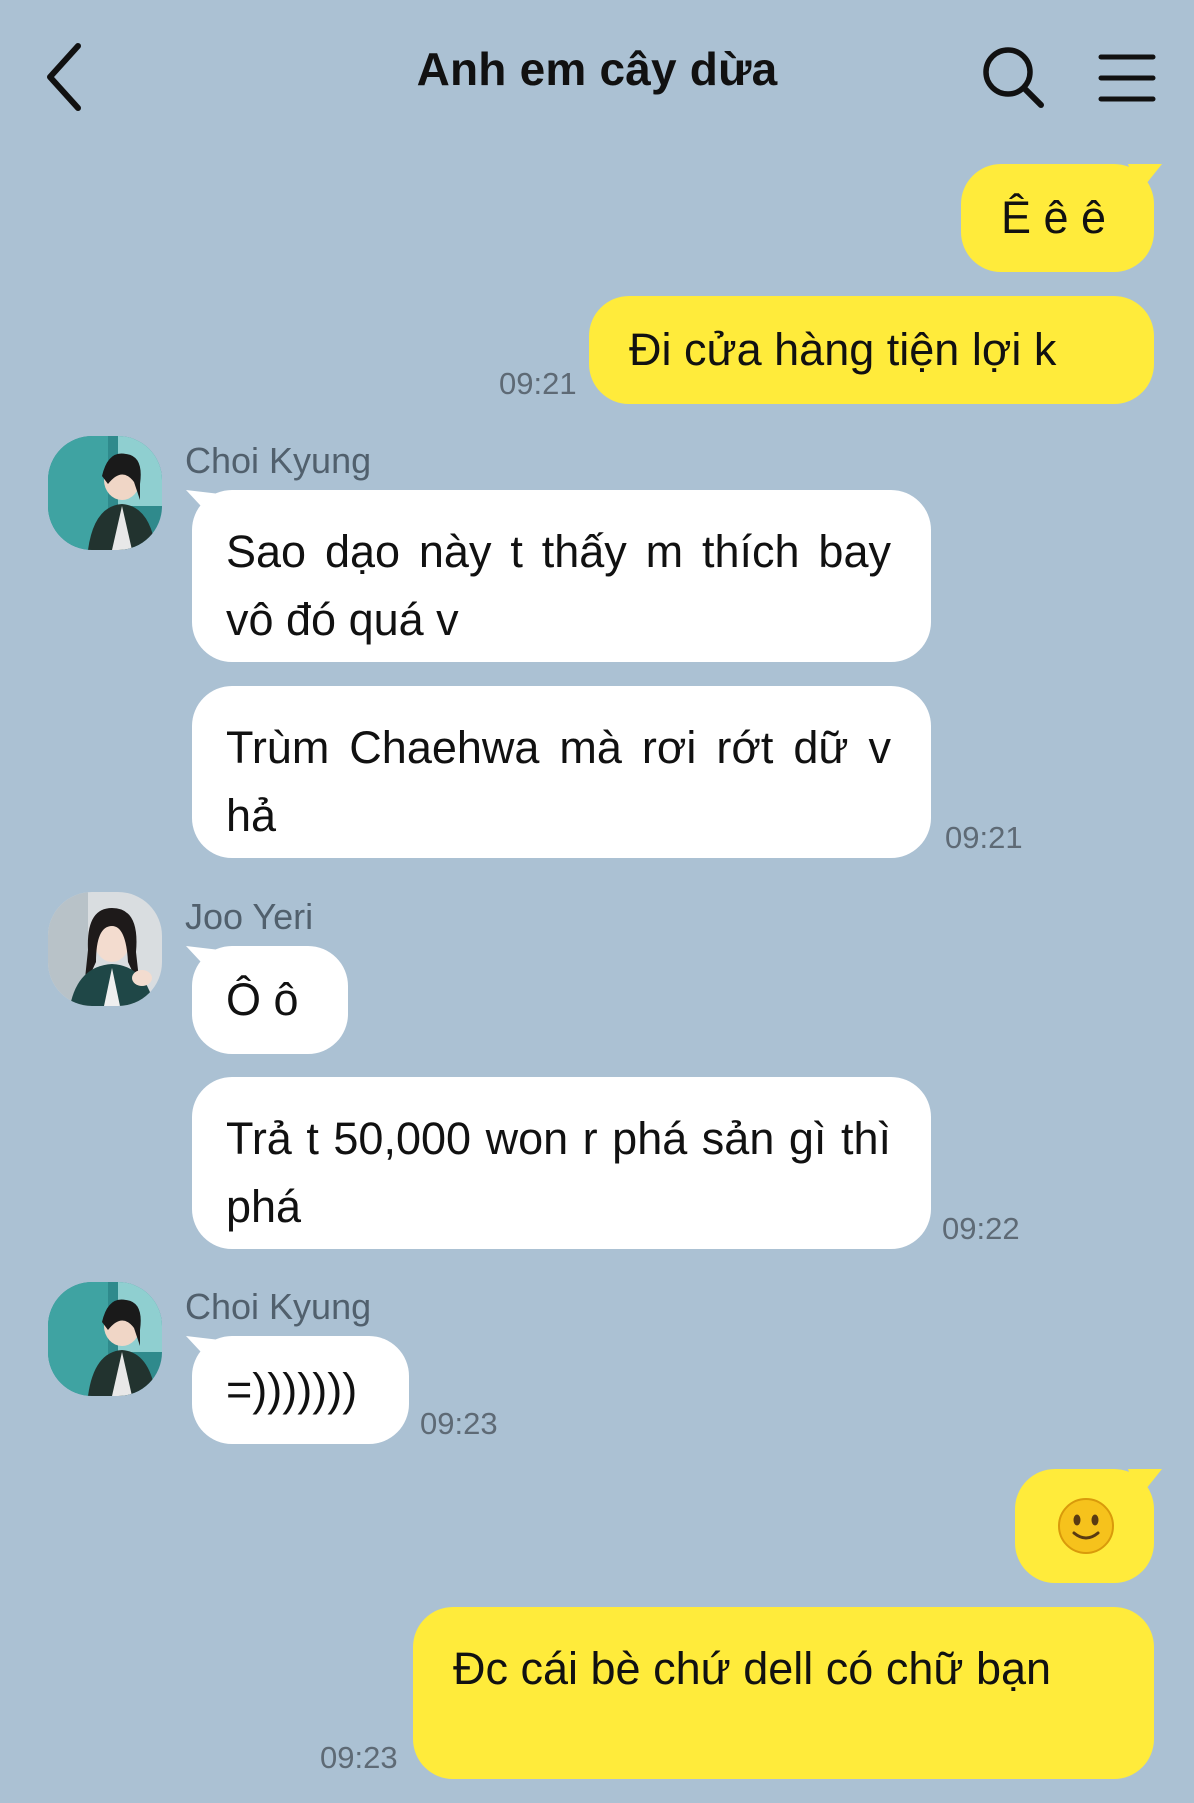 The image size is (1194, 1803). Describe the element at coordinates (752, 1668) in the screenshot. I see `message-text: Đc cái bè chứ dell có chữ bạn` at that location.